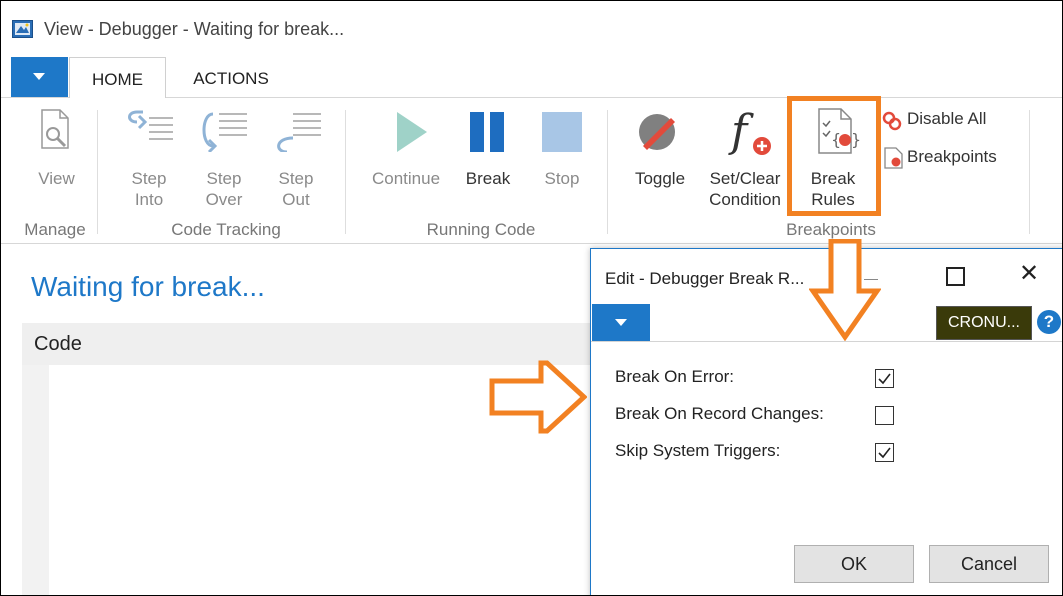 This screenshot has width=1063, height=596. Describe the element at coordinates (741, 131) in the screenshot. I see `svg-text: f` at that location.